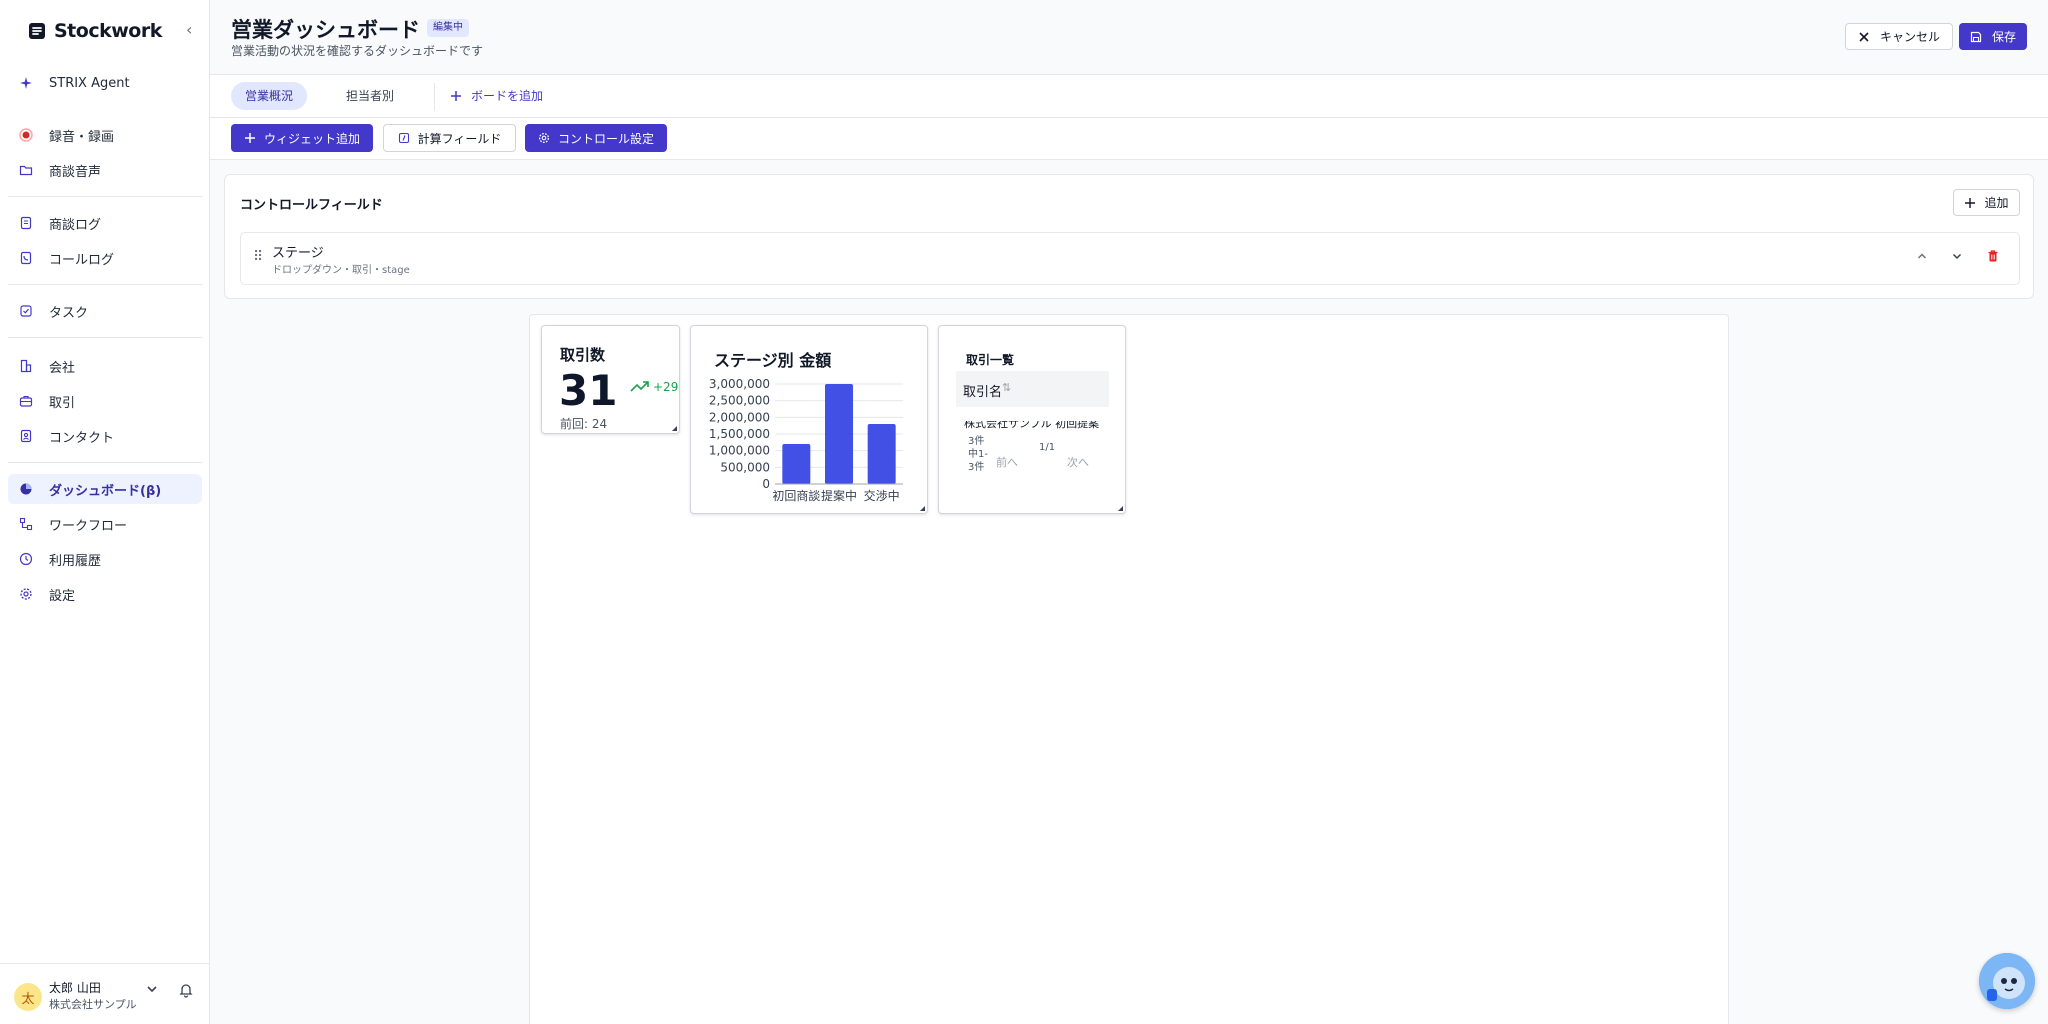 The width and height of the screenshot is (2048, 1024). What do you see at coordinates (404, 138) in the screenshot?
I see `calculator-icon` at bounding box center [404, 138].